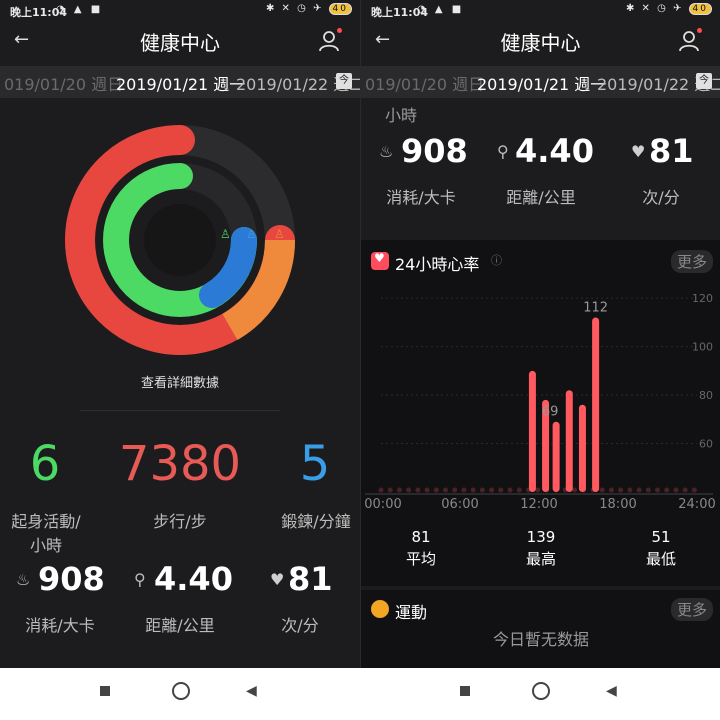 Image resolution: width=720 pixels, height=720 pixels. I want to click on exercise-more-button: 更多, so click(691, 609).